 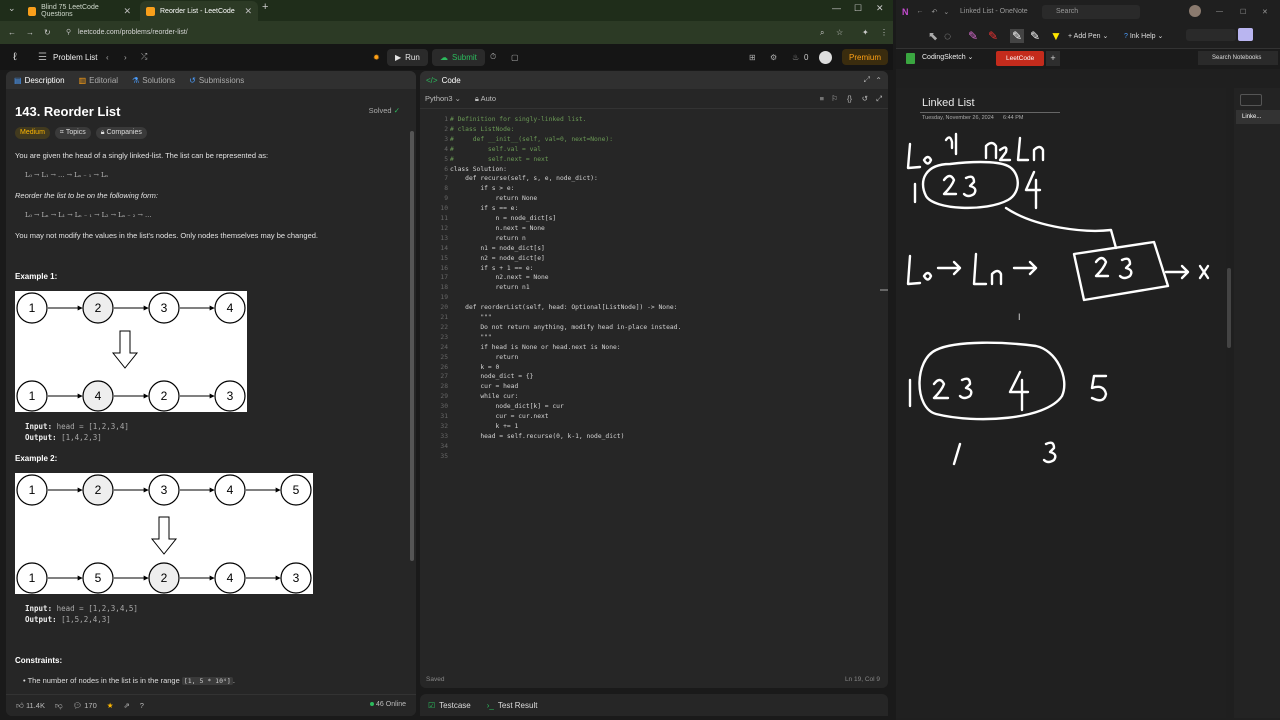 I want to click on undo-icon: ↶, so click(x=935, y=12).